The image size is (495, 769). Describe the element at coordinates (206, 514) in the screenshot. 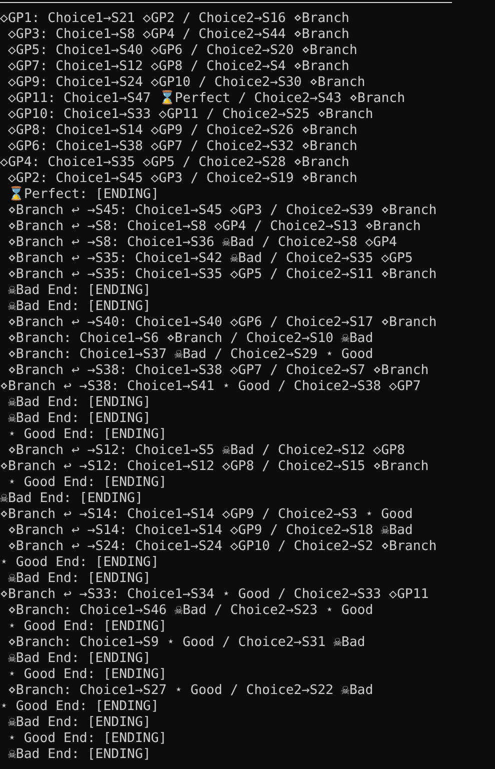

I see `output-line: ⋄Branch ↩ →S14: Choice1→S14 ◇GP9 / Choice2→S3 ⋆ Good` at that location.